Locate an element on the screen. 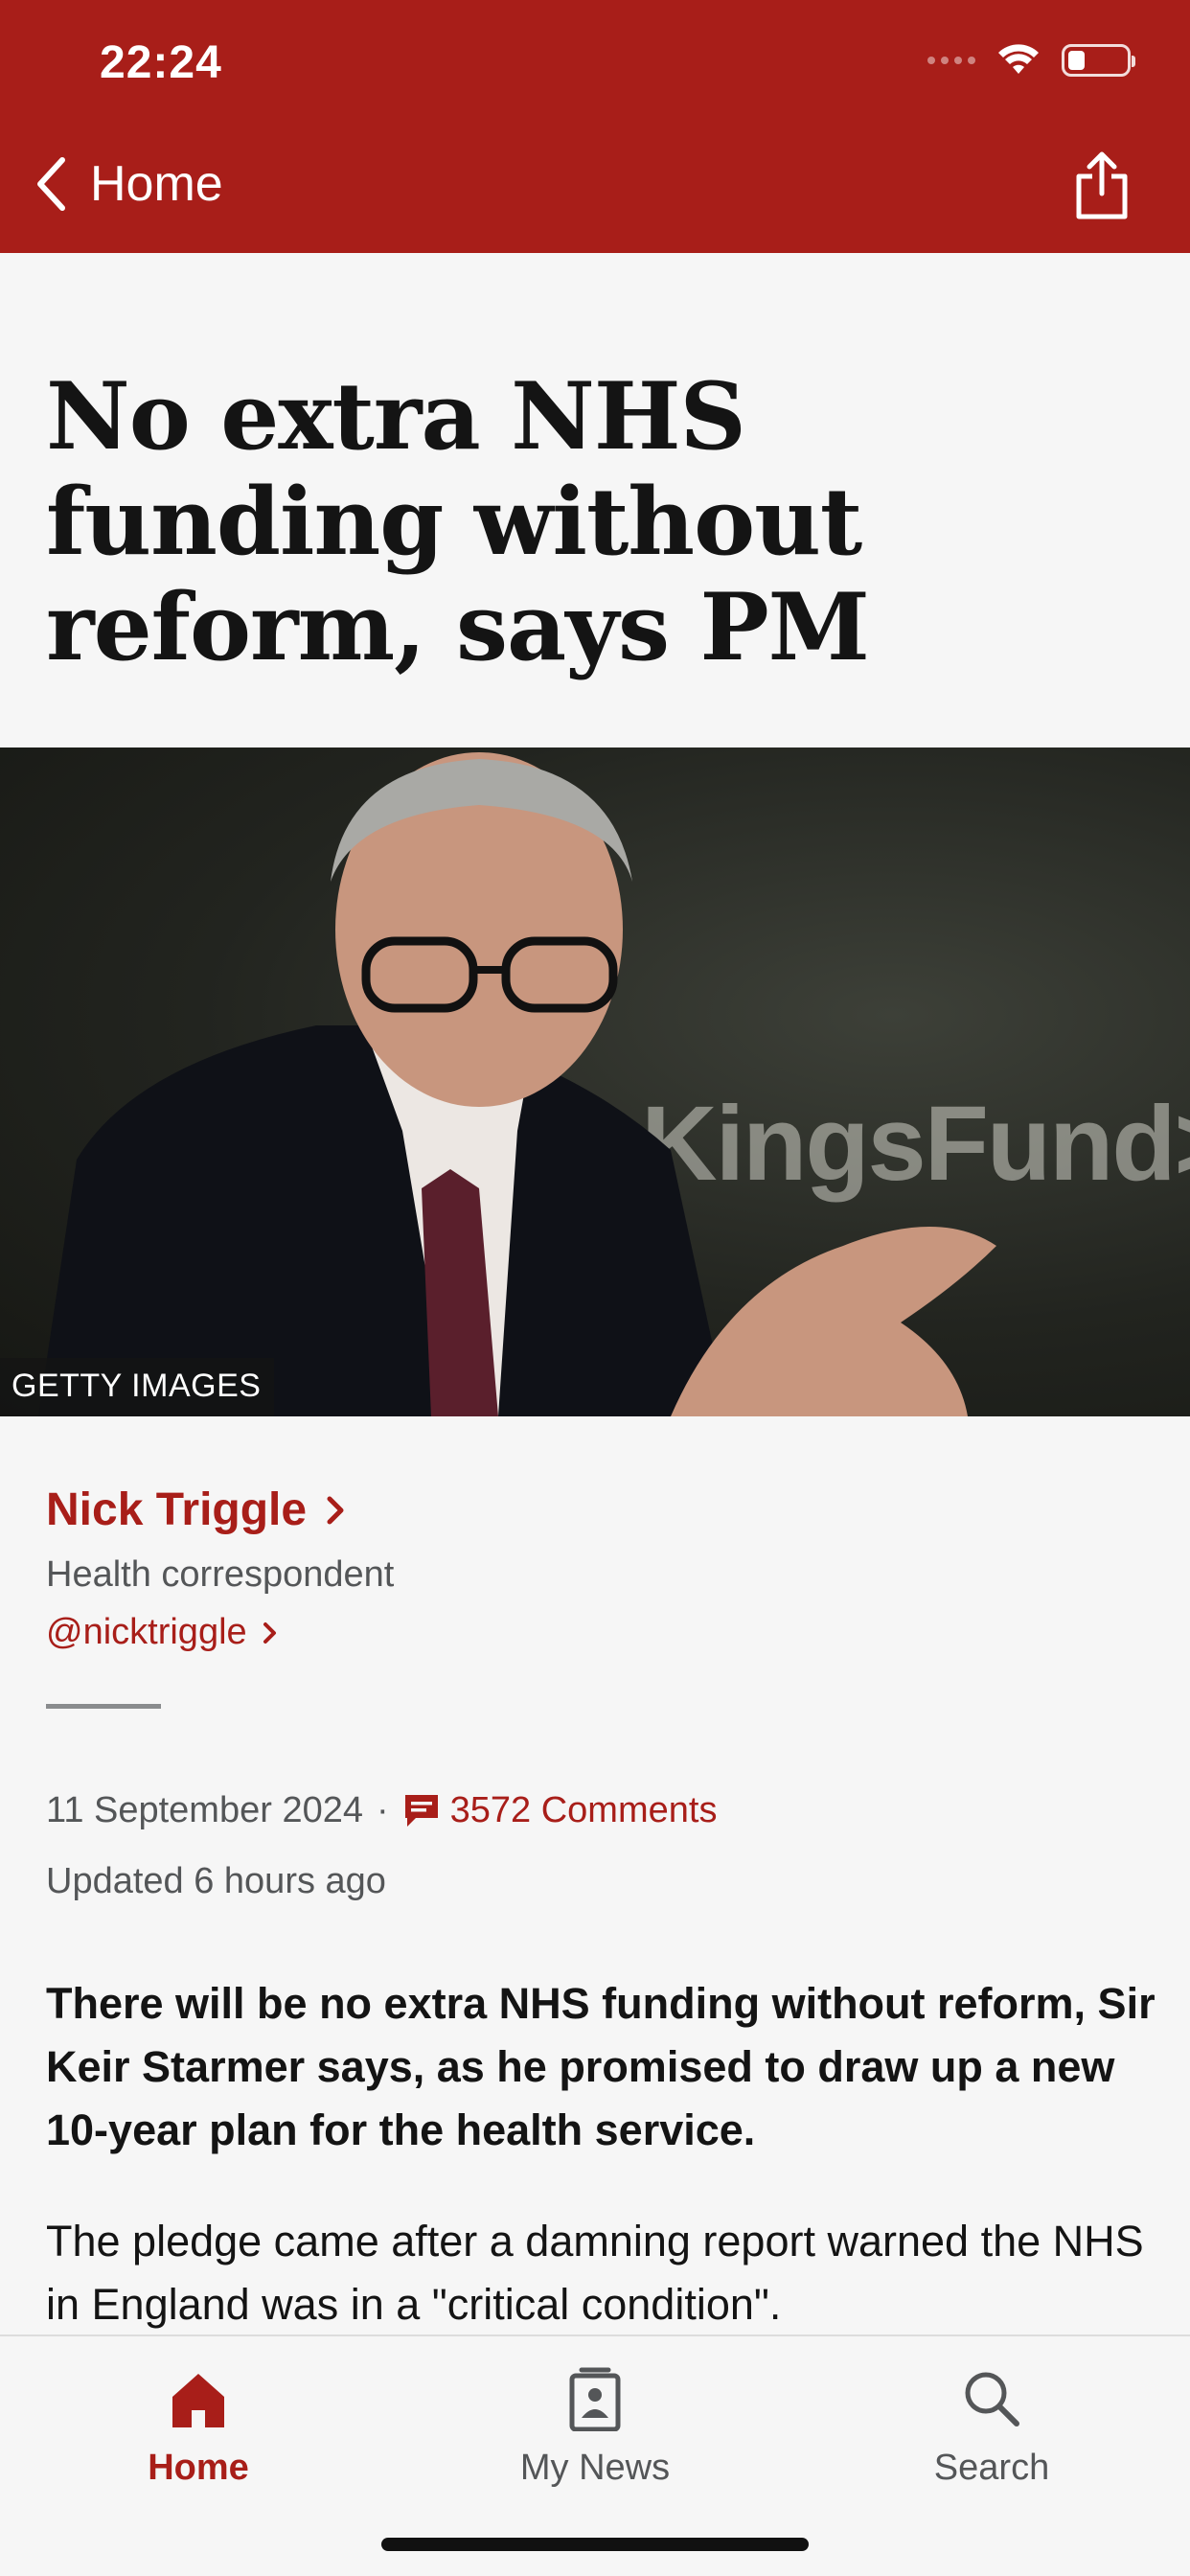 The width and height of the screenshot is (1190, 2576). tab-home-label: Home is located at coordinates (199, 2468).